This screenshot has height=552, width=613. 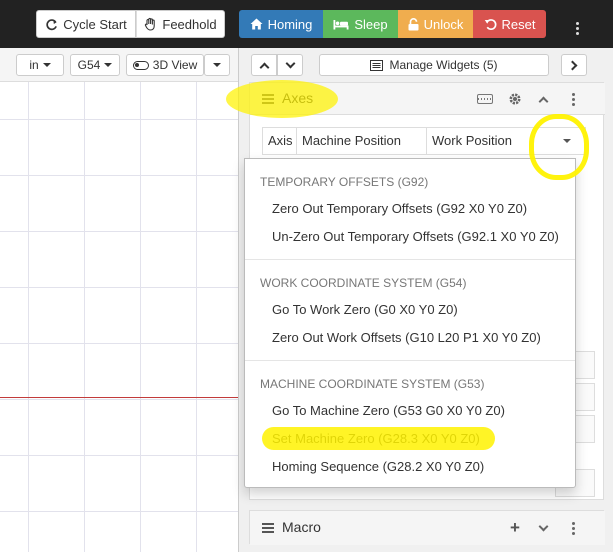 I want to click on sleep-button: Sleep, so click(x=360, y=24).